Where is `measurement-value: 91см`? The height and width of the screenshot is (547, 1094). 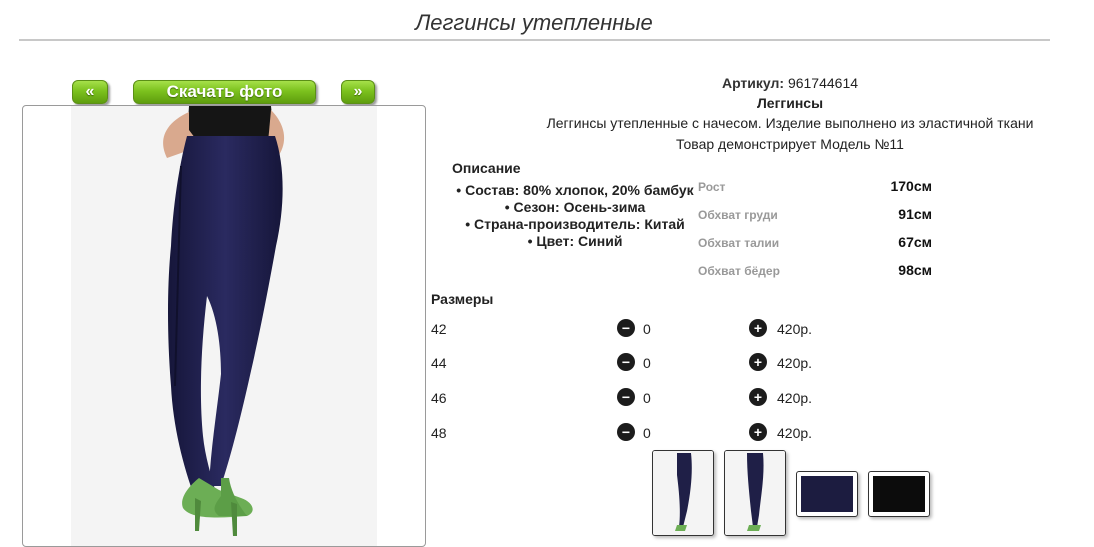
measurement-value: 91см is located at coordinates (915, 214).